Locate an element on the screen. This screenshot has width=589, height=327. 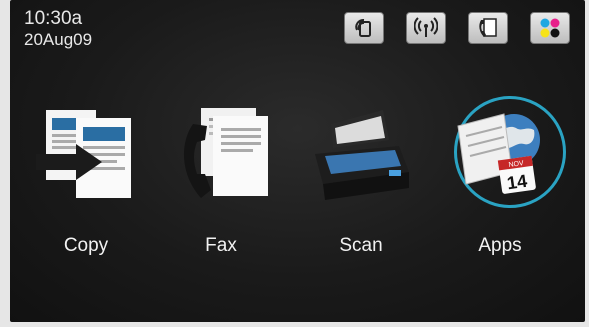
ink-levels-icon is located at coordinates (550, 28).